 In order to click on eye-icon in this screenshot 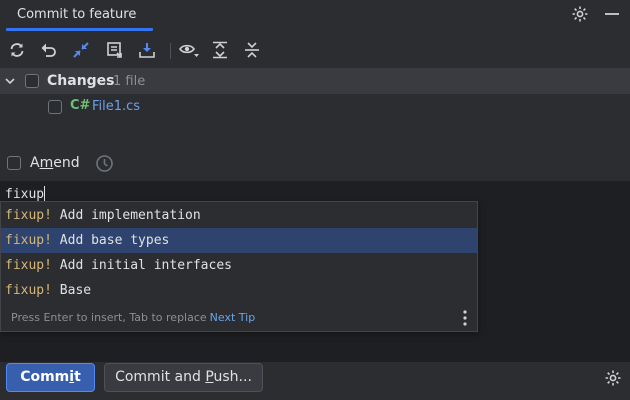, I will do `click(189, 50)`.